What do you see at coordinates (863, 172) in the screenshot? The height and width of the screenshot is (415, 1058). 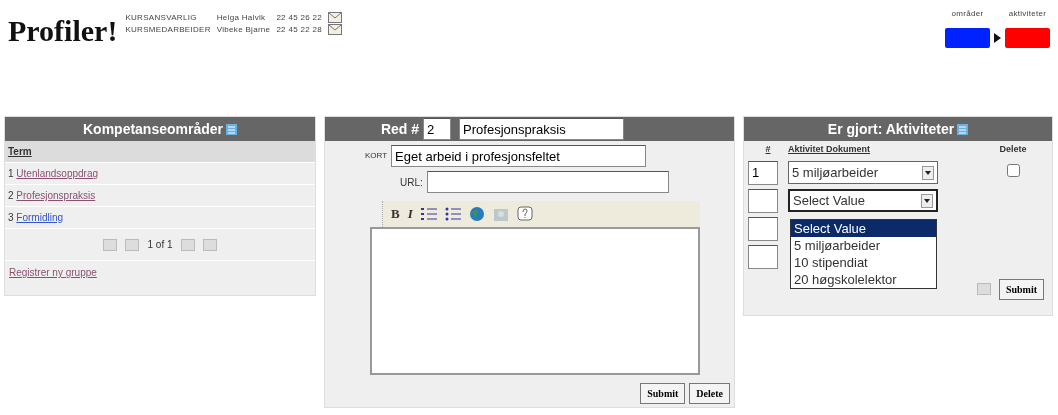 I see `dropdown: 5 miljøarbeider` at bounding box center [863, 172].